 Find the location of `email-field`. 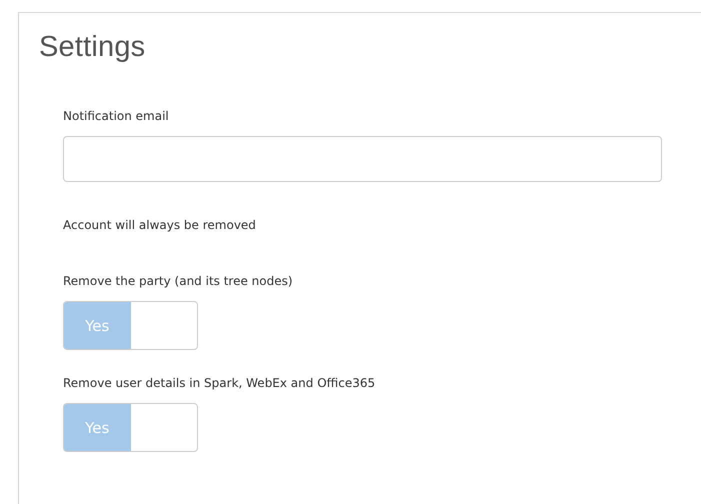

email-field is located at coordinates (362, 159).